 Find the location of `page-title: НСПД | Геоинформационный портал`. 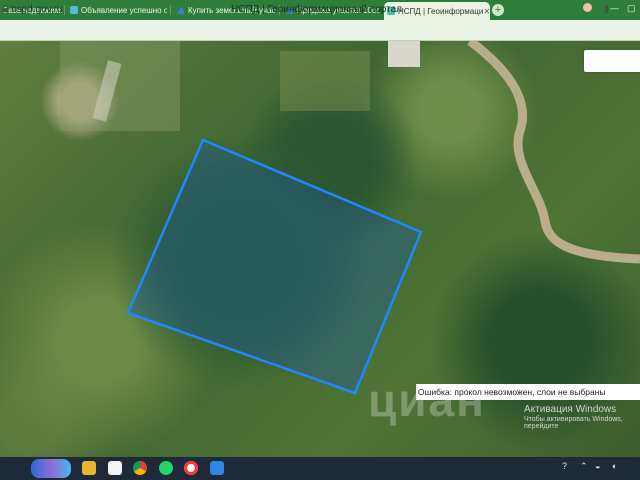

page-title: НСПД | Геоинформационный портал is located at coordinates (316, 9).